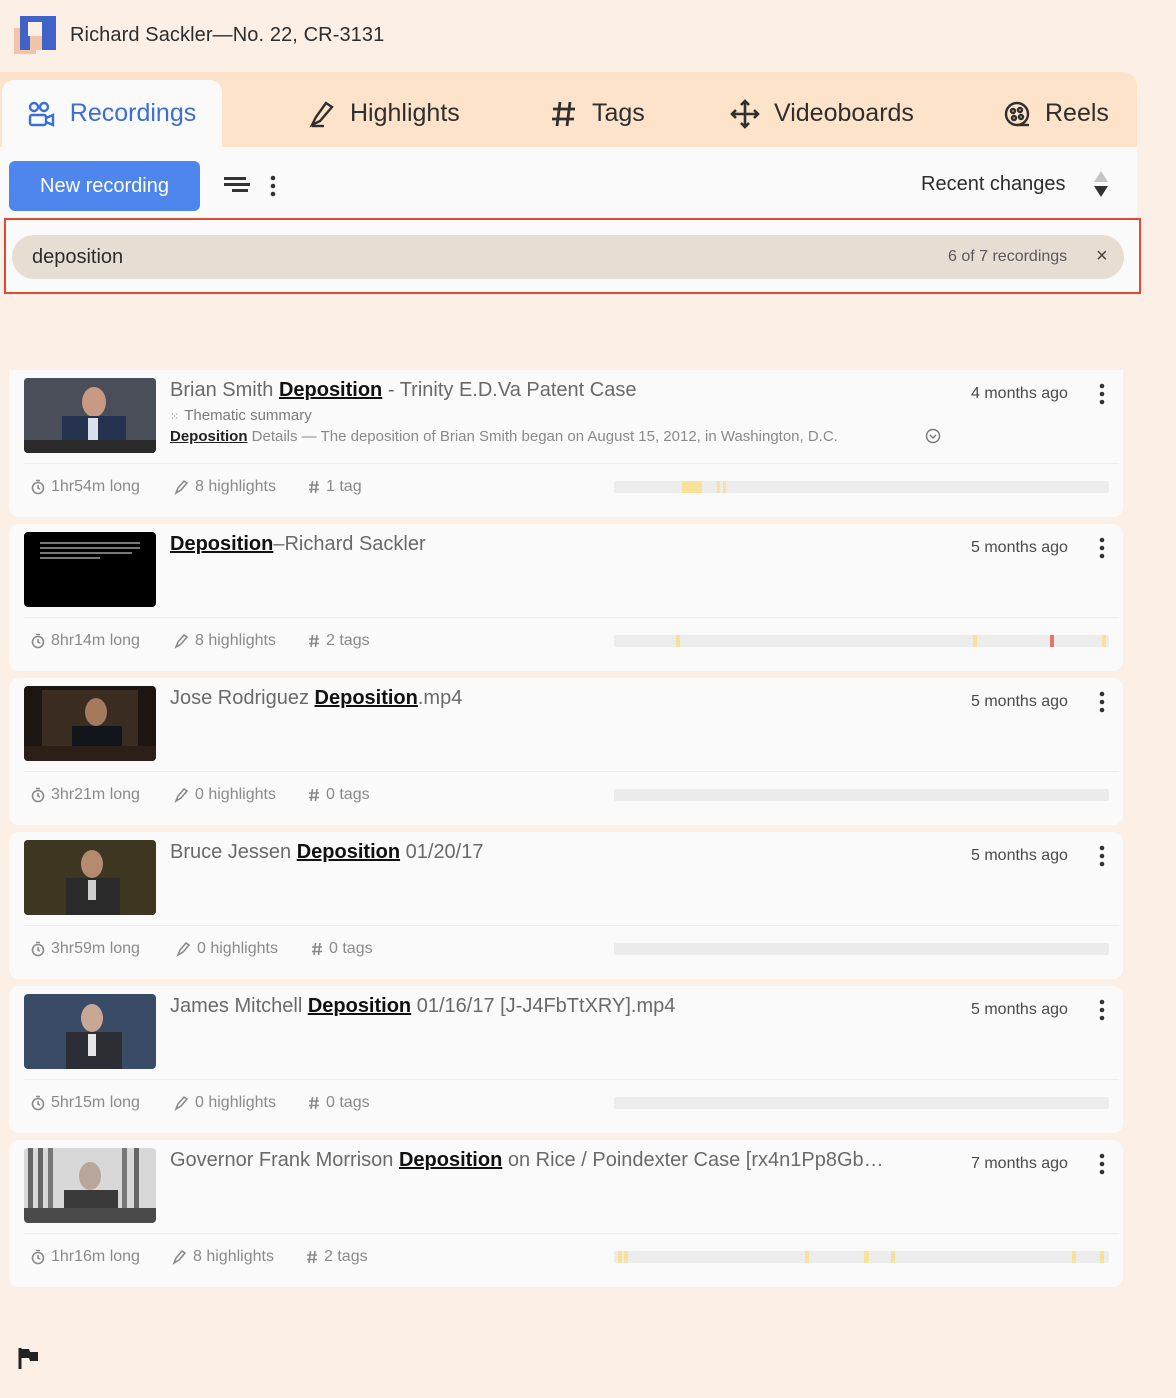 The image size is (1176, 1398). Describe the element at coordinates (332, 257) in the screenshot. I see `search-input` at that location.